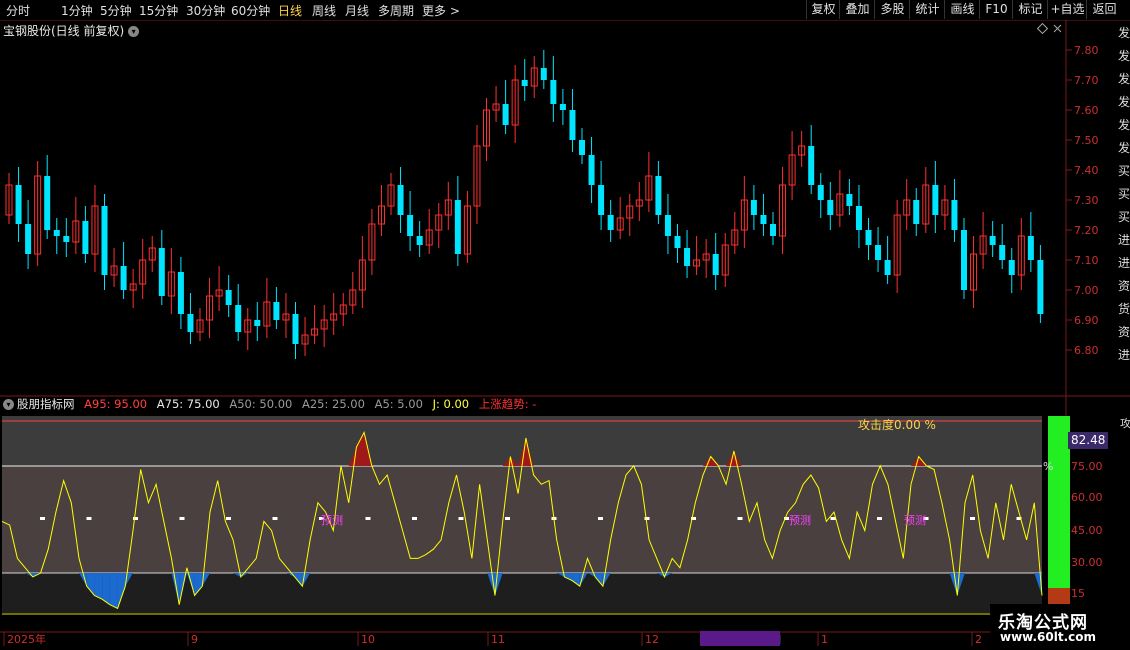 This screenshot has width=1130, height=650. I want to click on watermark-url: www.60lt.com, so click(1048, 637).